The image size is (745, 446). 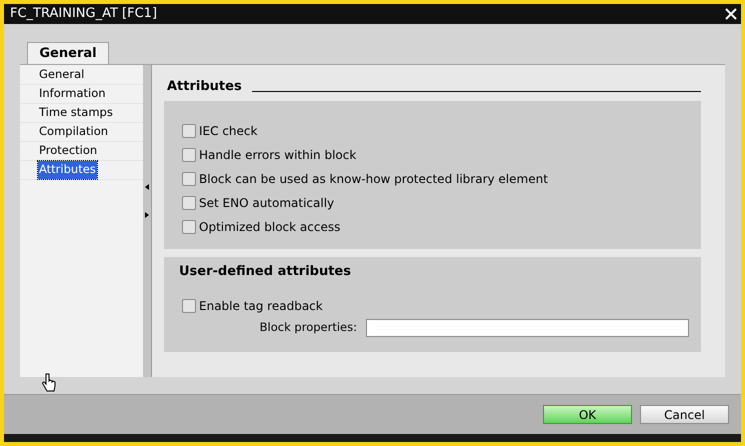 What do you see at coordinates (68, 151) in the screenshot?
I see `sidebar-item: Protection` at bounding box center [68, 151].